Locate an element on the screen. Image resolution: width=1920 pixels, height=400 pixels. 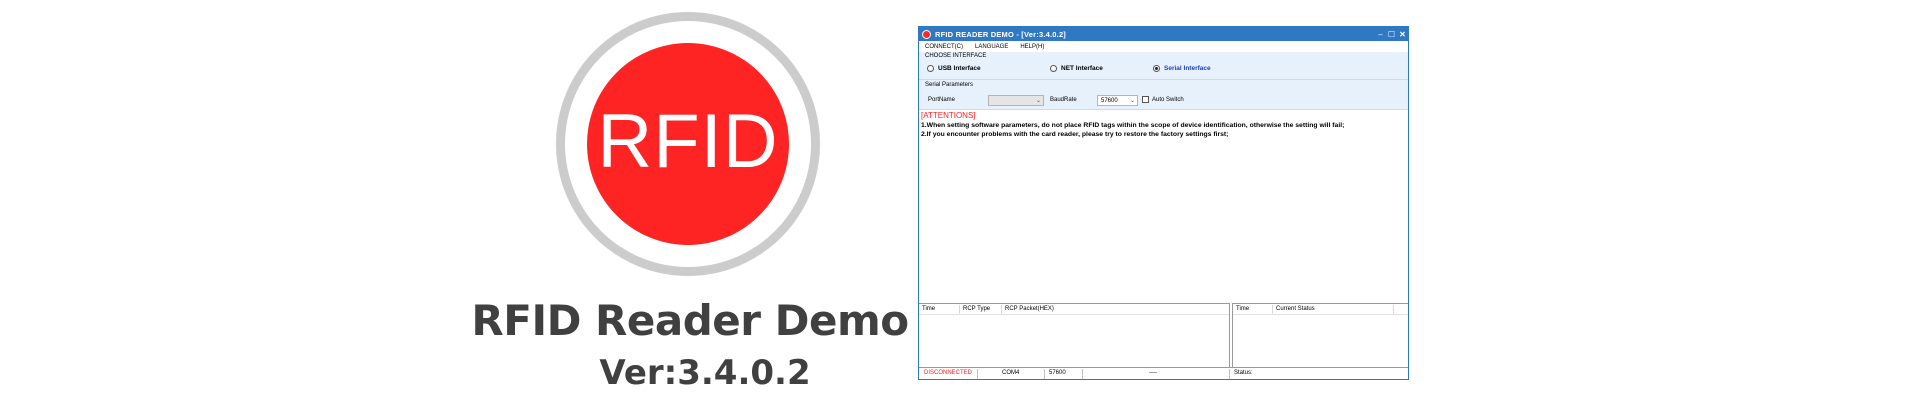
auto-switch-checkbox: Auto Switch is located at coordinates (1163, 99).